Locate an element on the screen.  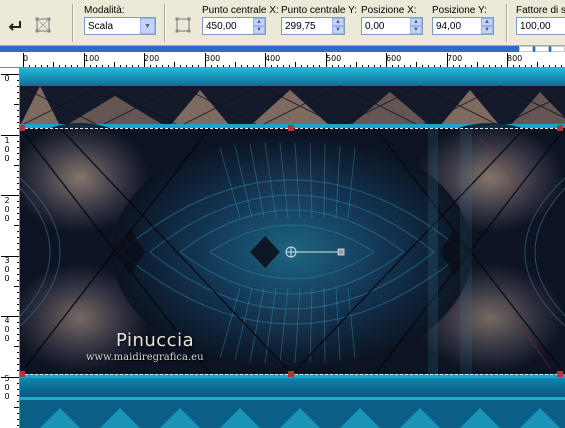
watermark-title: Pinuccia is located at coordinates (155, 340).